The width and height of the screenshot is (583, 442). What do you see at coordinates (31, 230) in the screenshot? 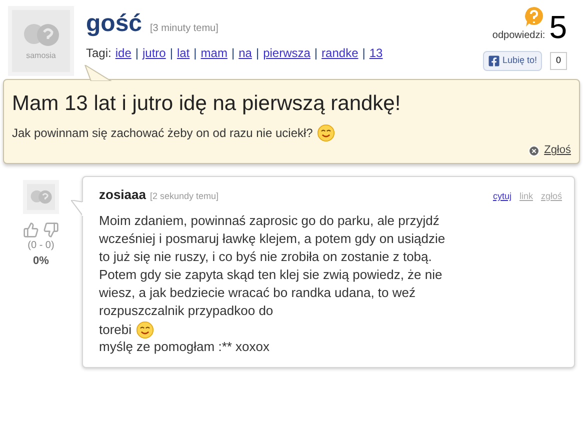
I see `thumbs-up-icon` at bounding box center [31, 230].